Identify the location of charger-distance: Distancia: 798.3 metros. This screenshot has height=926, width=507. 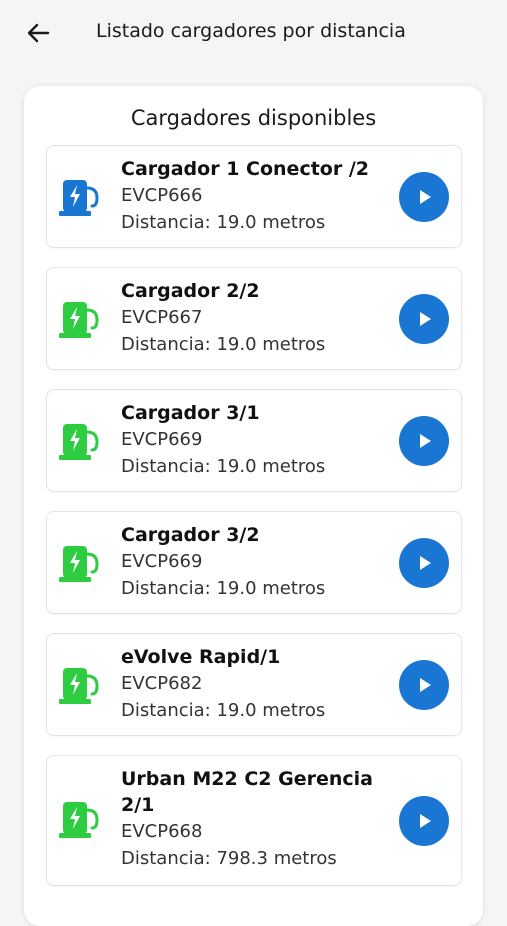
(229, 858).